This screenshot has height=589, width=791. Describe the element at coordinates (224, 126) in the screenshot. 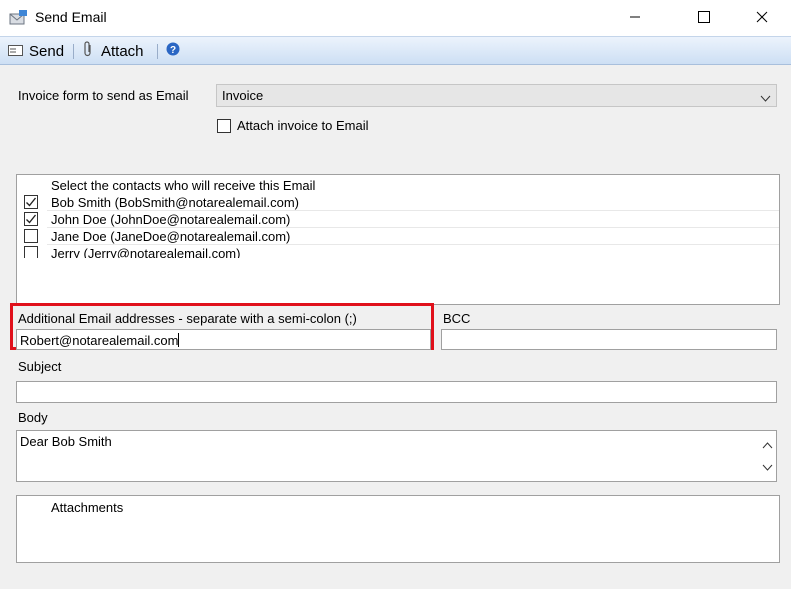

I see `attach-invoice-checkbox` at that location.